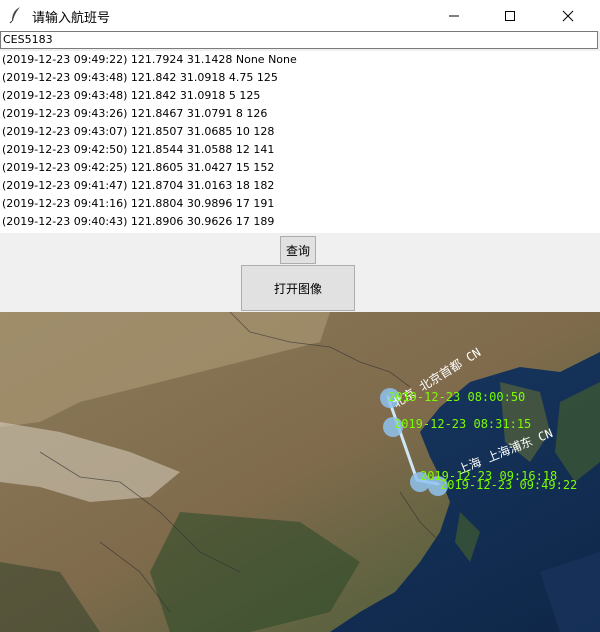  What do you see at coordinates (71, 18) in the screenshot?
I see `window-title: 请输入航班号` at bounding box center [71, 18].